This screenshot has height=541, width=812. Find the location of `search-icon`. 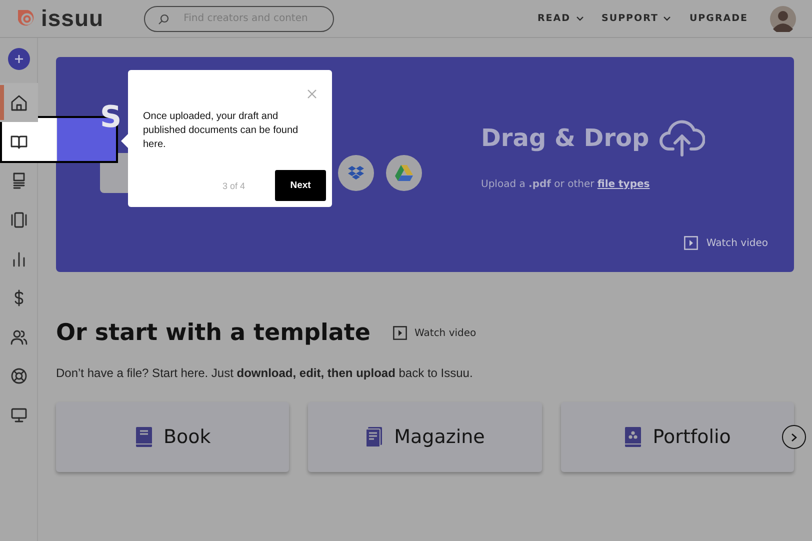

search-icon is located at coordinates (163, 19).